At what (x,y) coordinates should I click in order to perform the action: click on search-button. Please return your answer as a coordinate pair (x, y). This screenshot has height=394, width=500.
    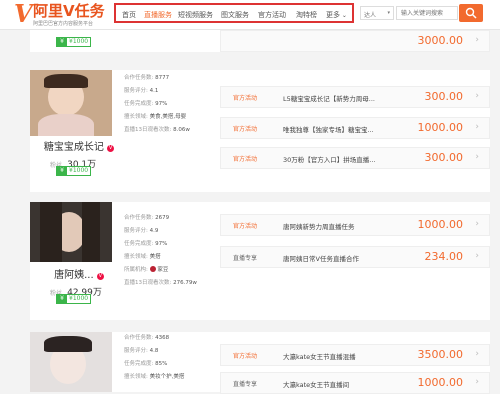
    Looking at the image, I should click on (471, 13).